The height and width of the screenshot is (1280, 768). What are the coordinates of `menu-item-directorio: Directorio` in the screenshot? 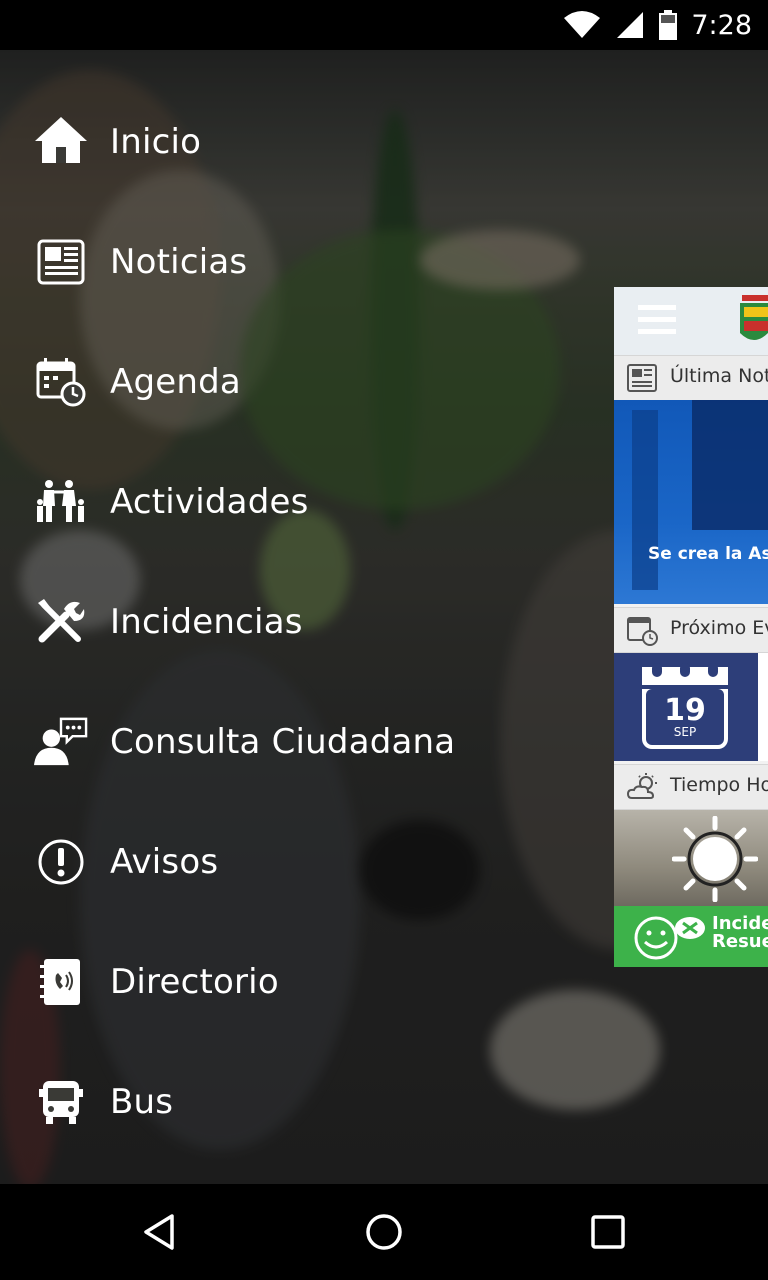 It's located at (300, 982).